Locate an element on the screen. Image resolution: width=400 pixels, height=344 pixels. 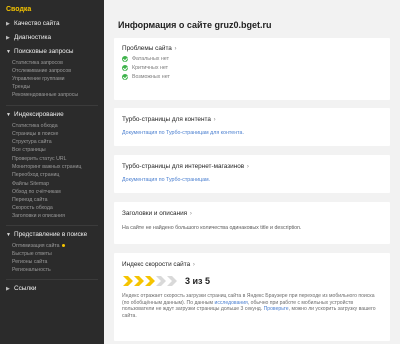
sidebar-item: Регионы сайта is located at coordinates (56, 262).